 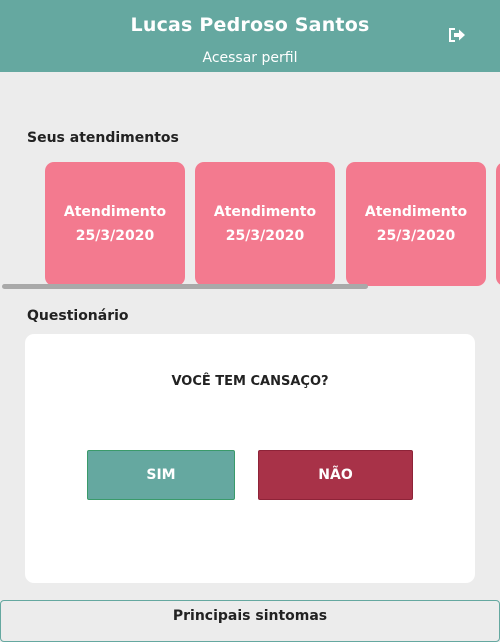 I want to click on header: Lucas Pedroso Santos Acessar perfil, so click(x=250, y=36).